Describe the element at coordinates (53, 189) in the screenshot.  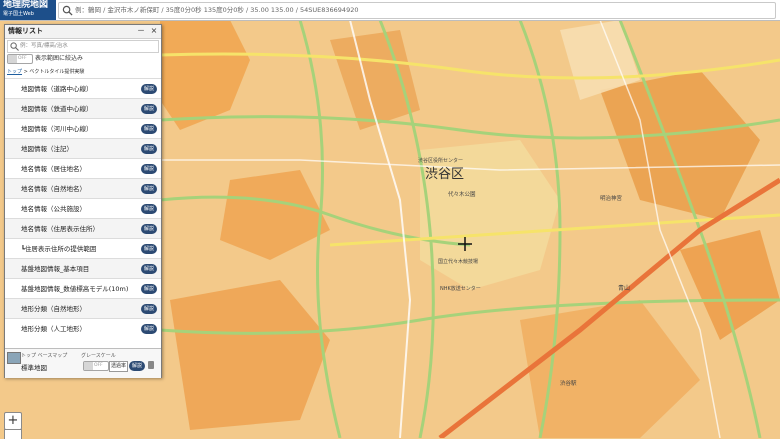
I see `list-item-label: 地名情報（自然地名）` at that location.